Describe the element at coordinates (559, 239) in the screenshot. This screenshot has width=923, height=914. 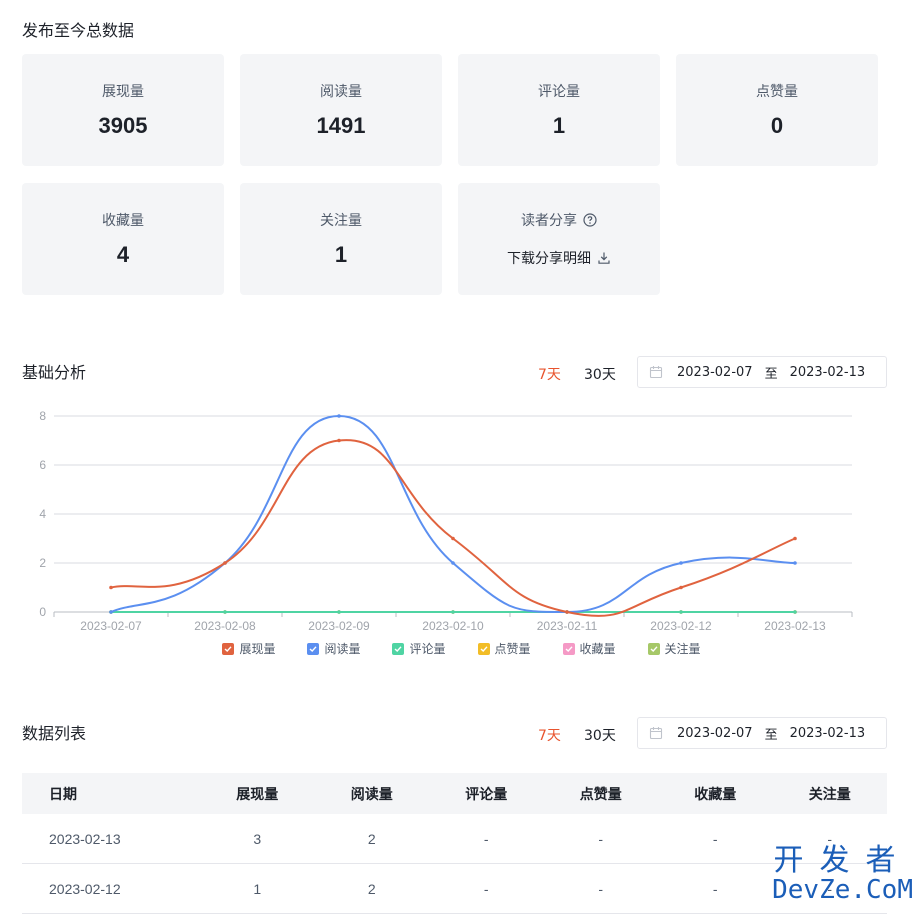
I see `reader-share-card: 读者分享 下载分享明细` at that location.